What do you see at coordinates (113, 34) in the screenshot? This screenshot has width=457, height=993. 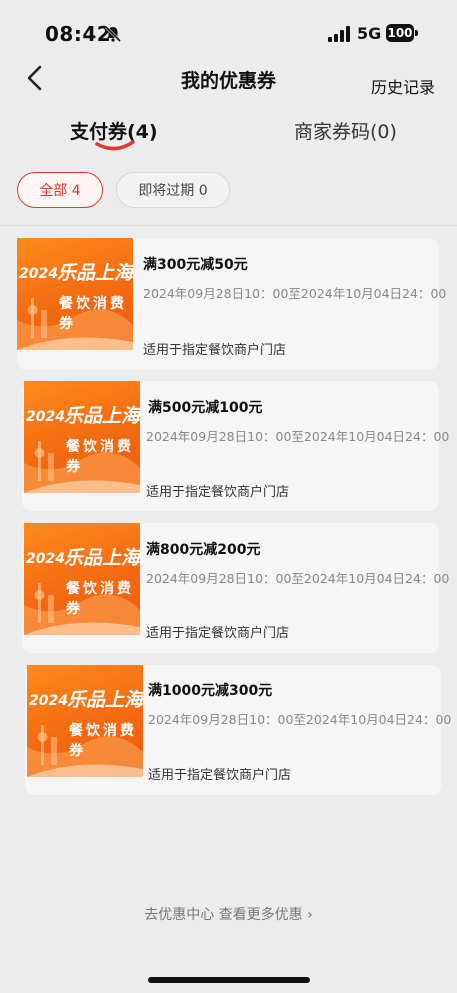 I see `muted-bell-icon` at bounding box center [113, 34].